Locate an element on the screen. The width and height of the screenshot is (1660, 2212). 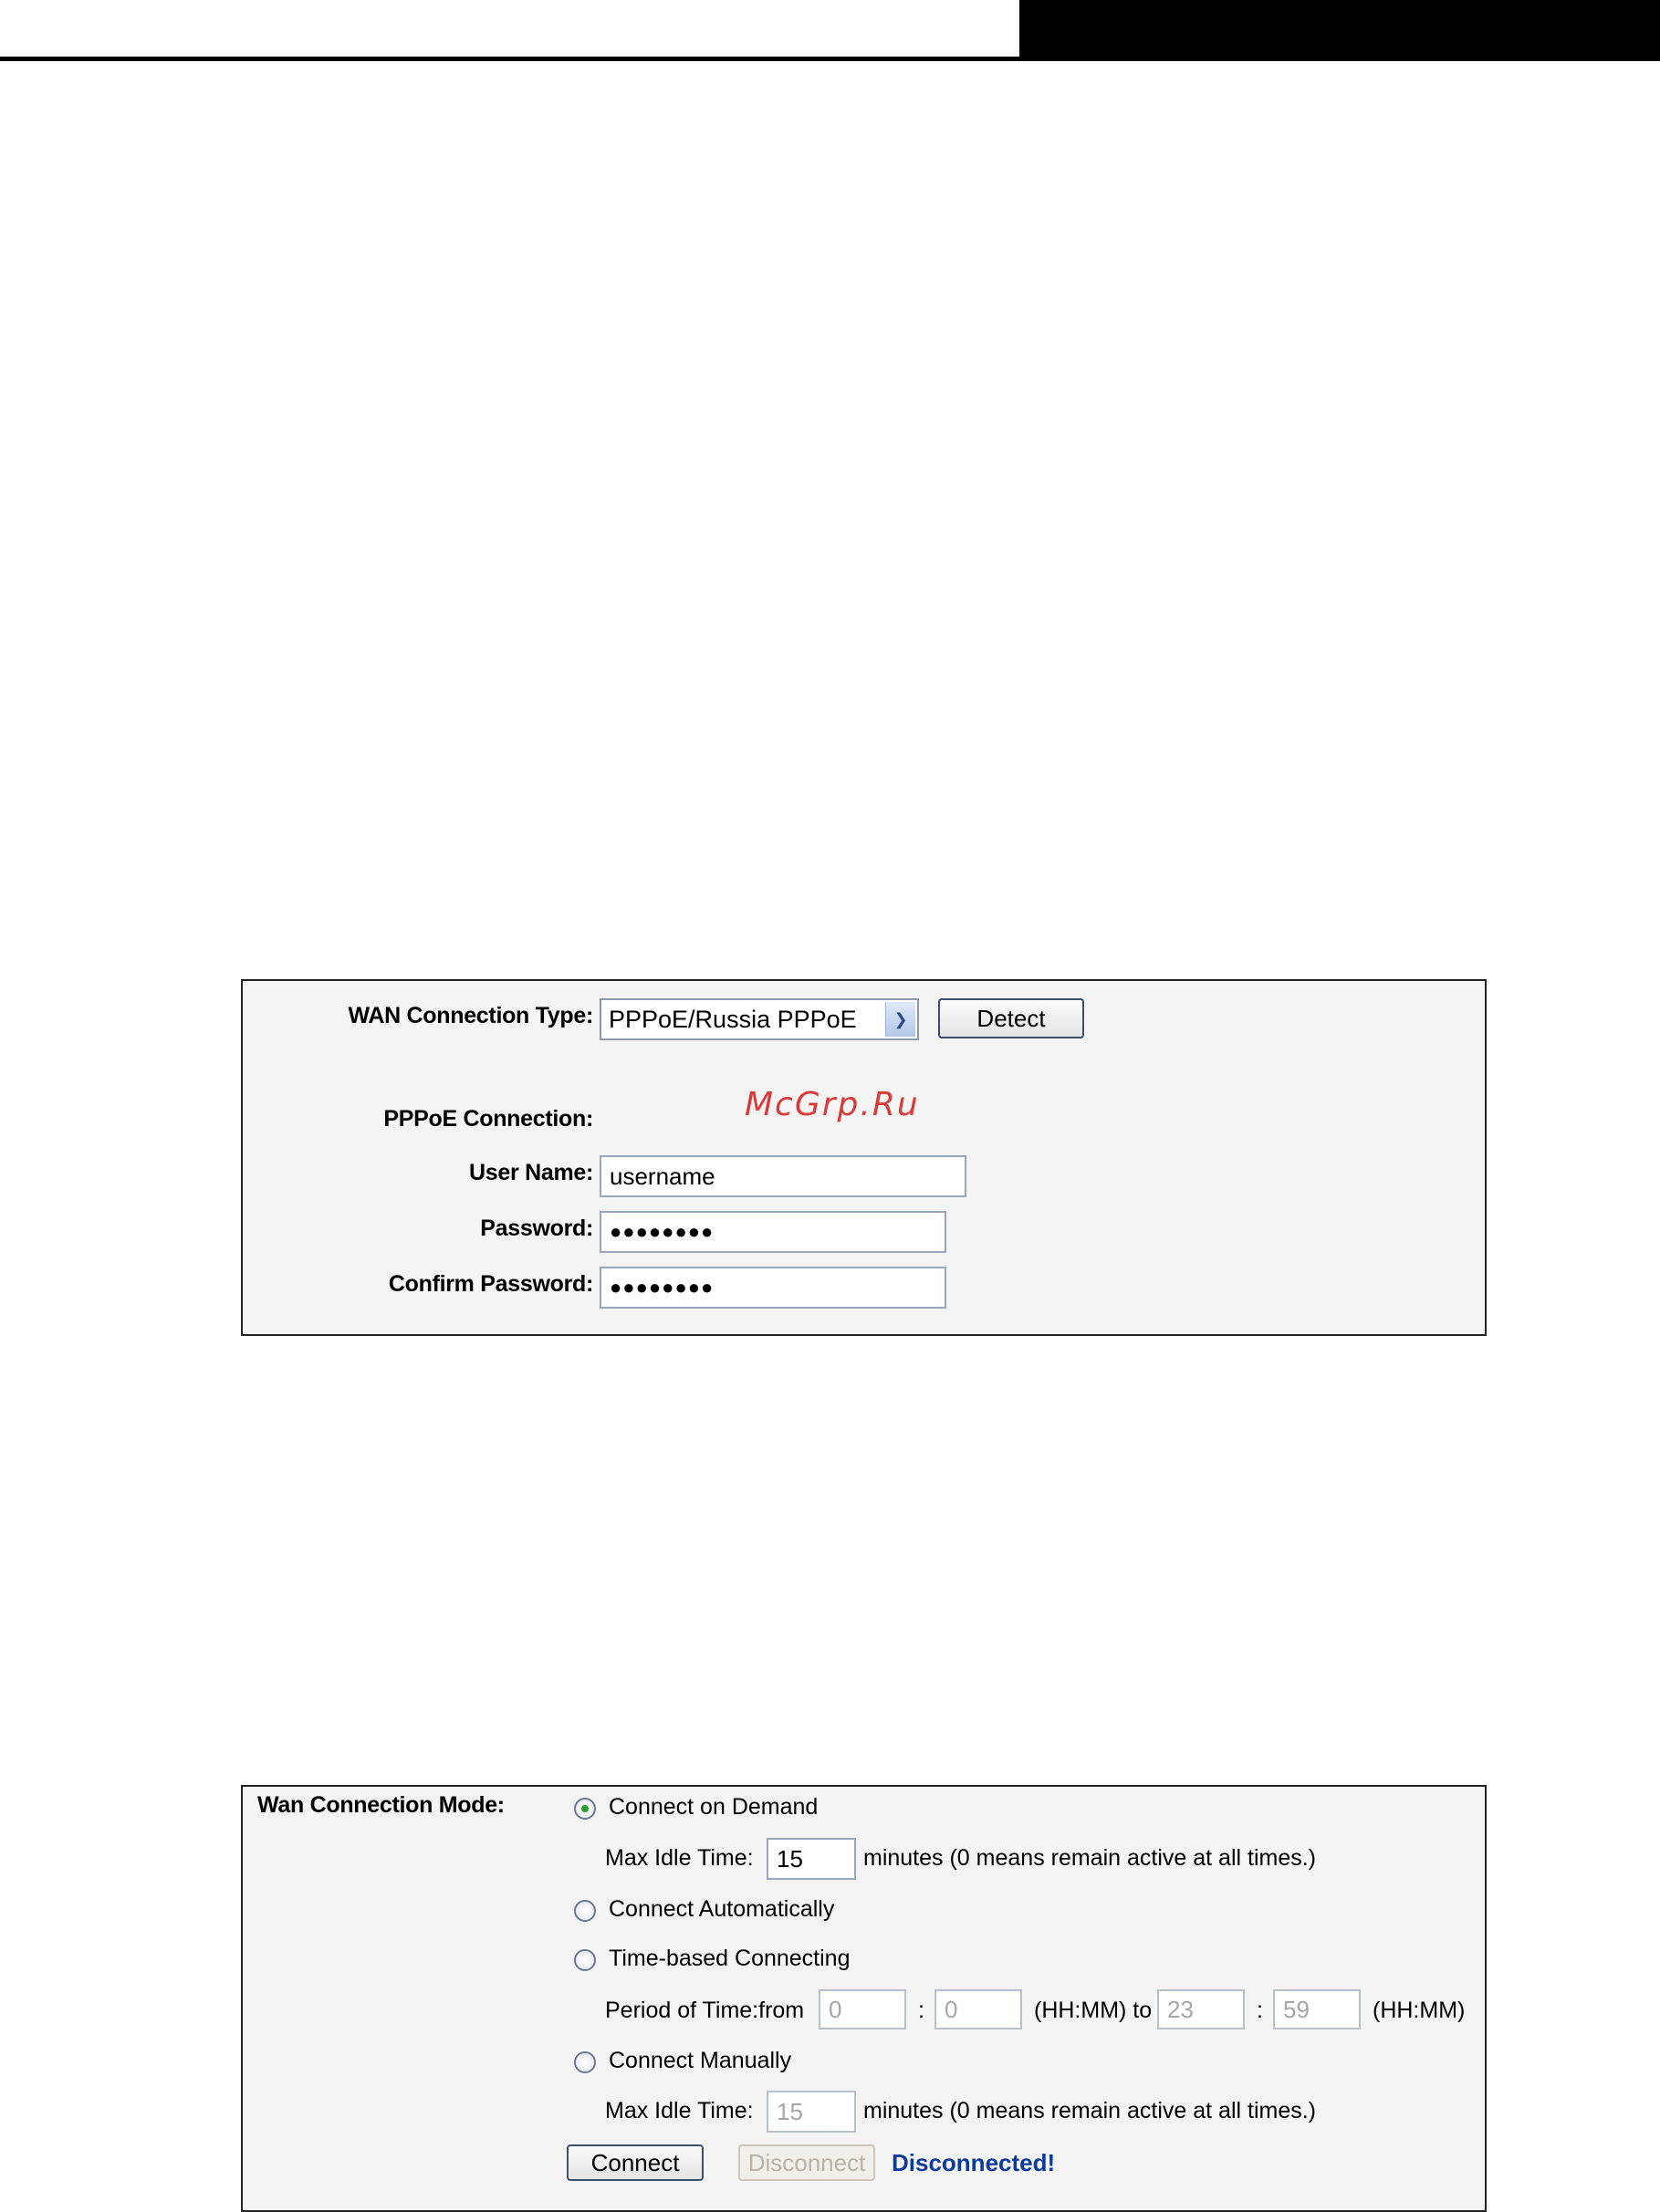
wan-connection-type-select: PPPoE/Russia PPPoE ❯ is located at coordinates (759, 1019).